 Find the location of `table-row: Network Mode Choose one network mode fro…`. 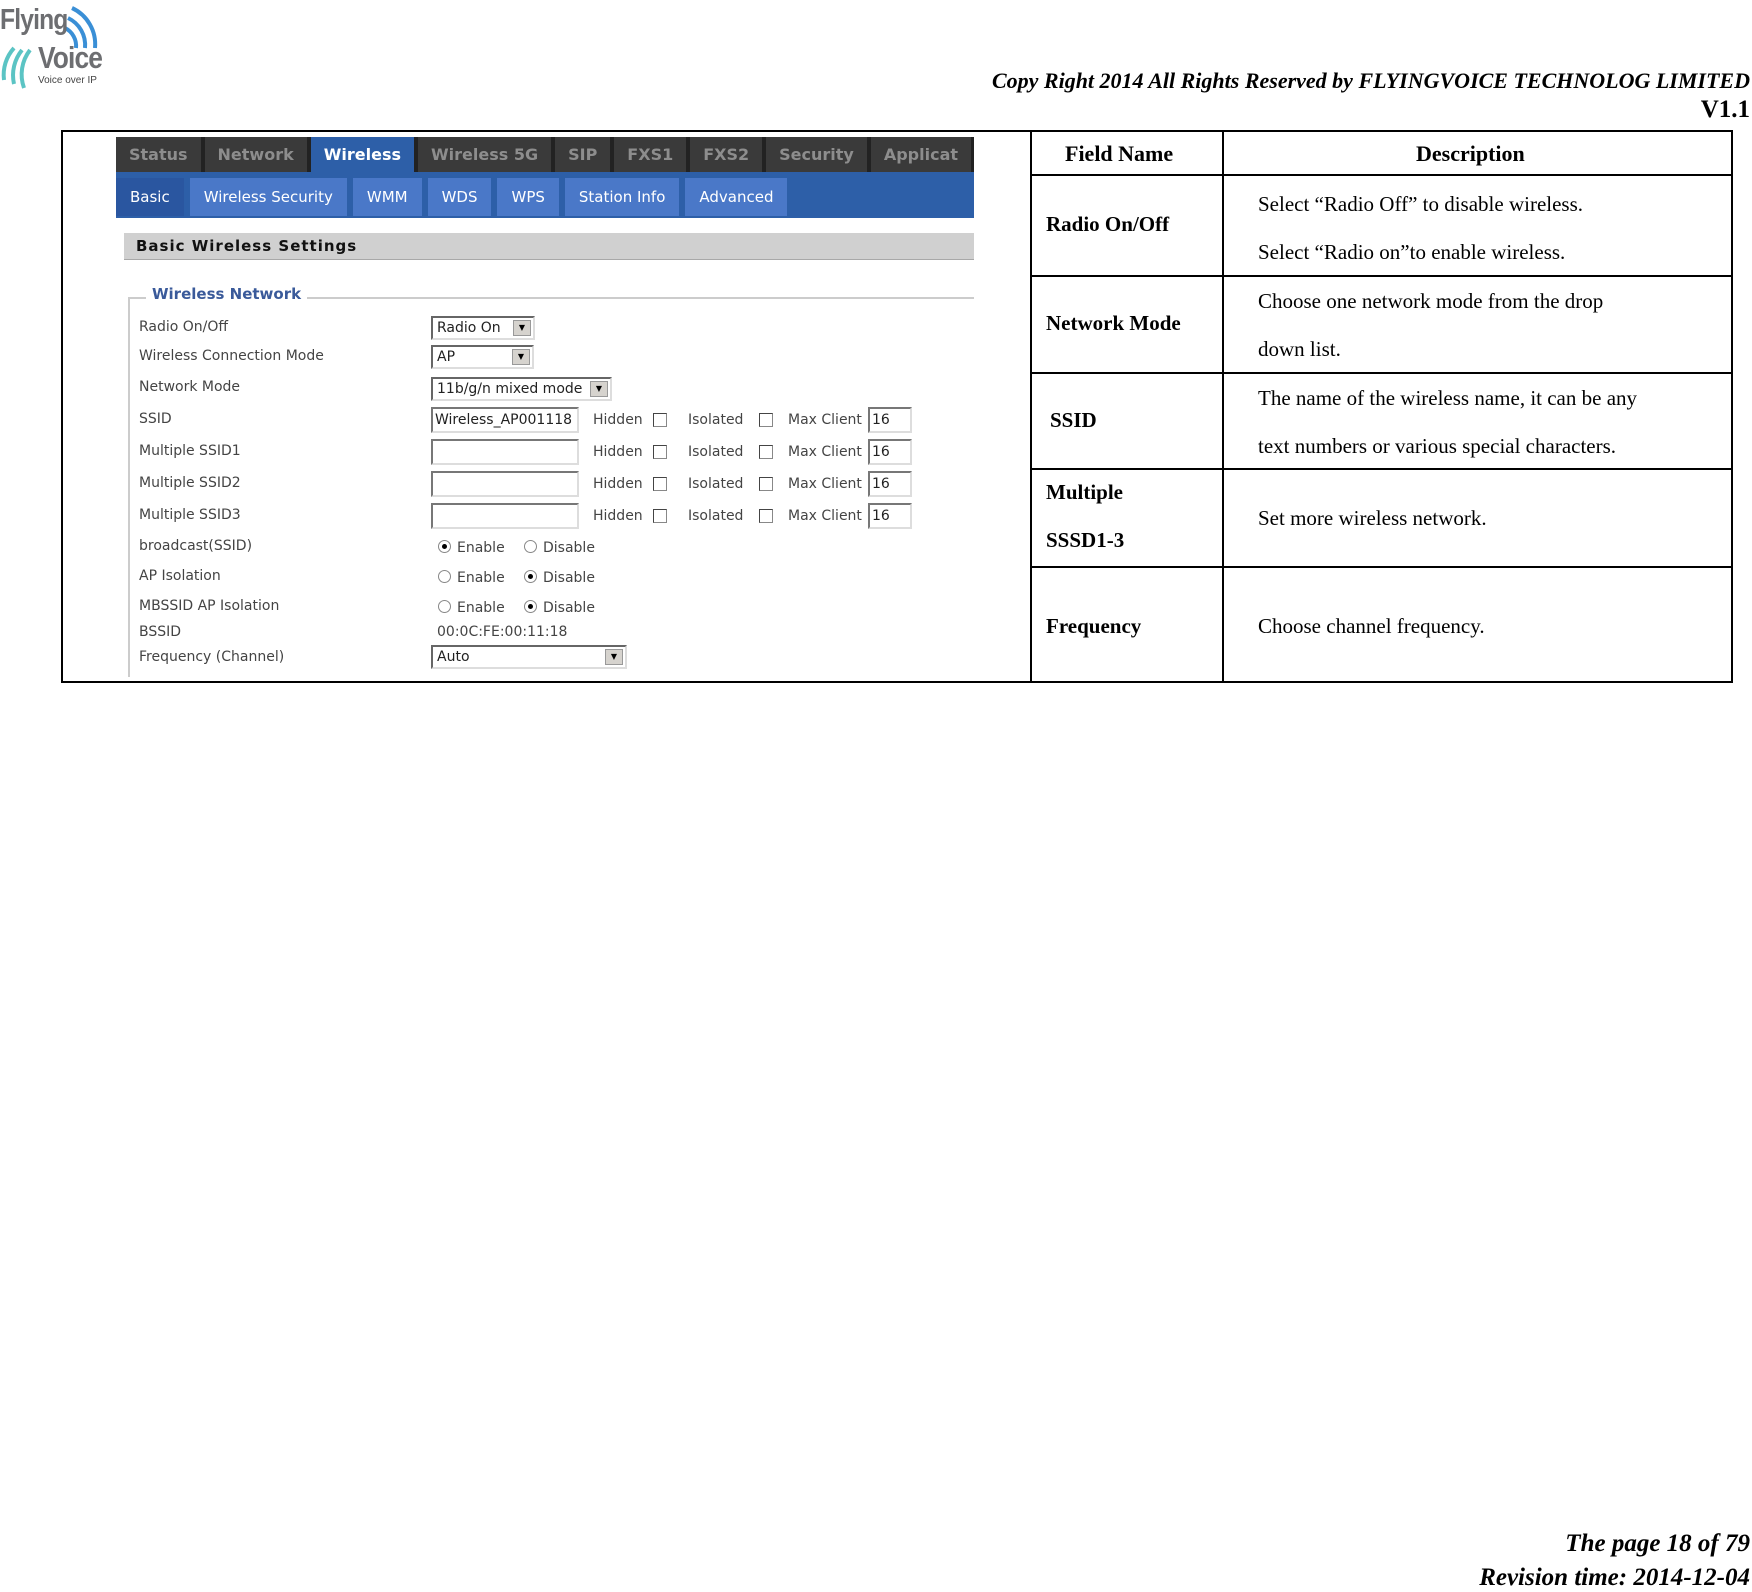

table-row: Network Mode Choose one network mode fro… is located at coordinates (1381, 325).